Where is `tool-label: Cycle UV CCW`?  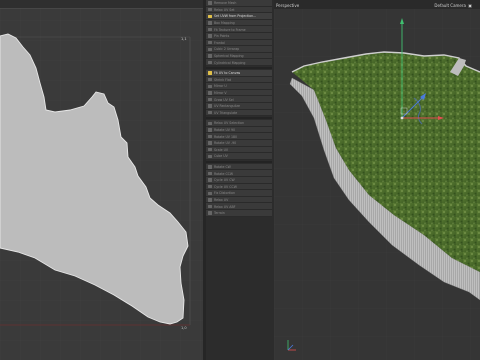
tool-label: Cycle UV CCW is located at coordinates (225, 186).